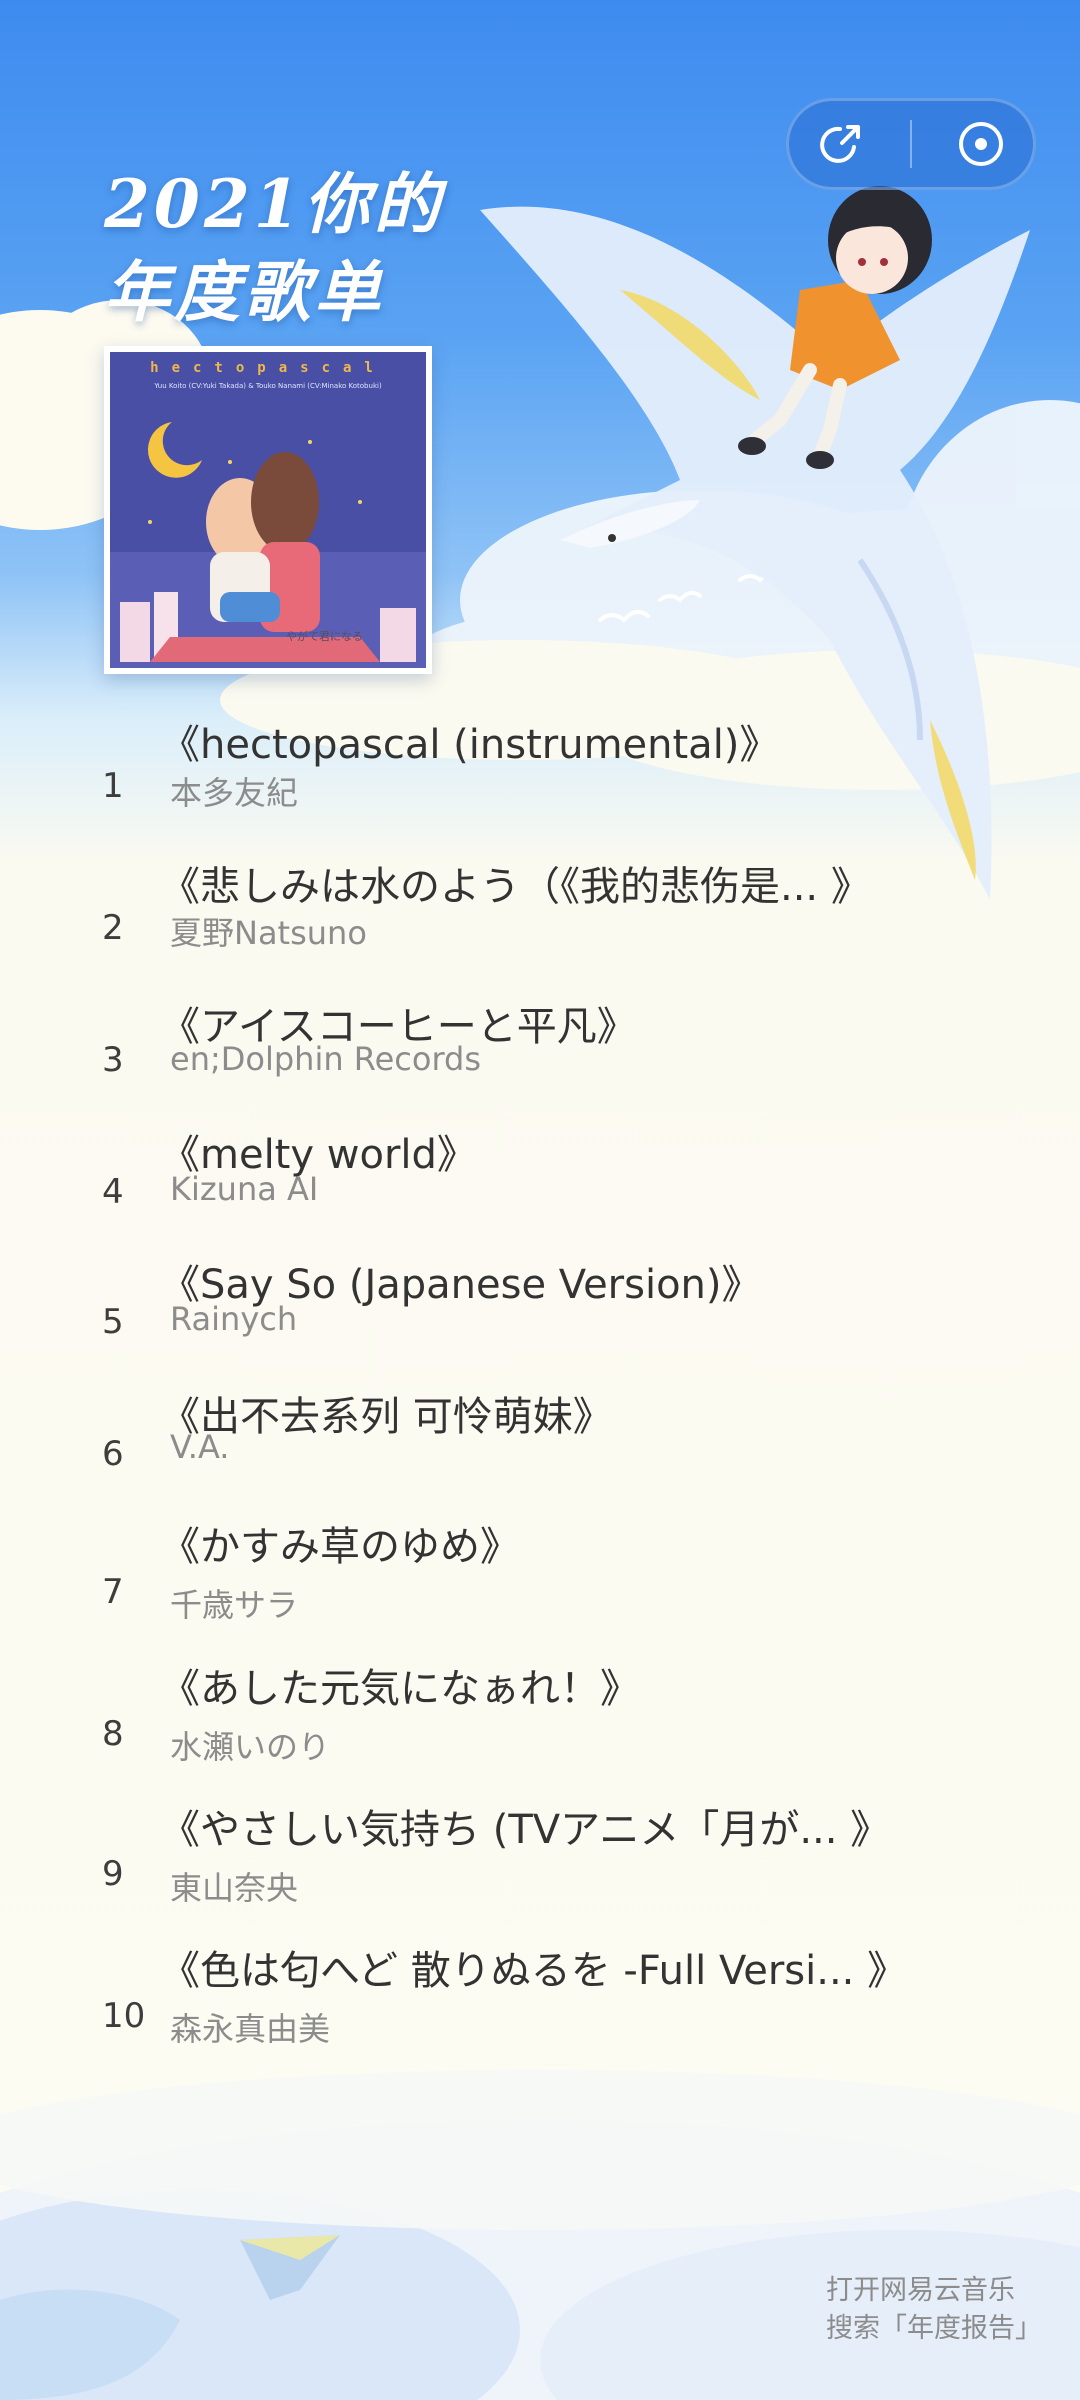 This screenshot has width=1080, height=2400. Describe the element at coordinates (234, 1888) in the screenshot. I see `song-artist: 東山奈央` at that location.